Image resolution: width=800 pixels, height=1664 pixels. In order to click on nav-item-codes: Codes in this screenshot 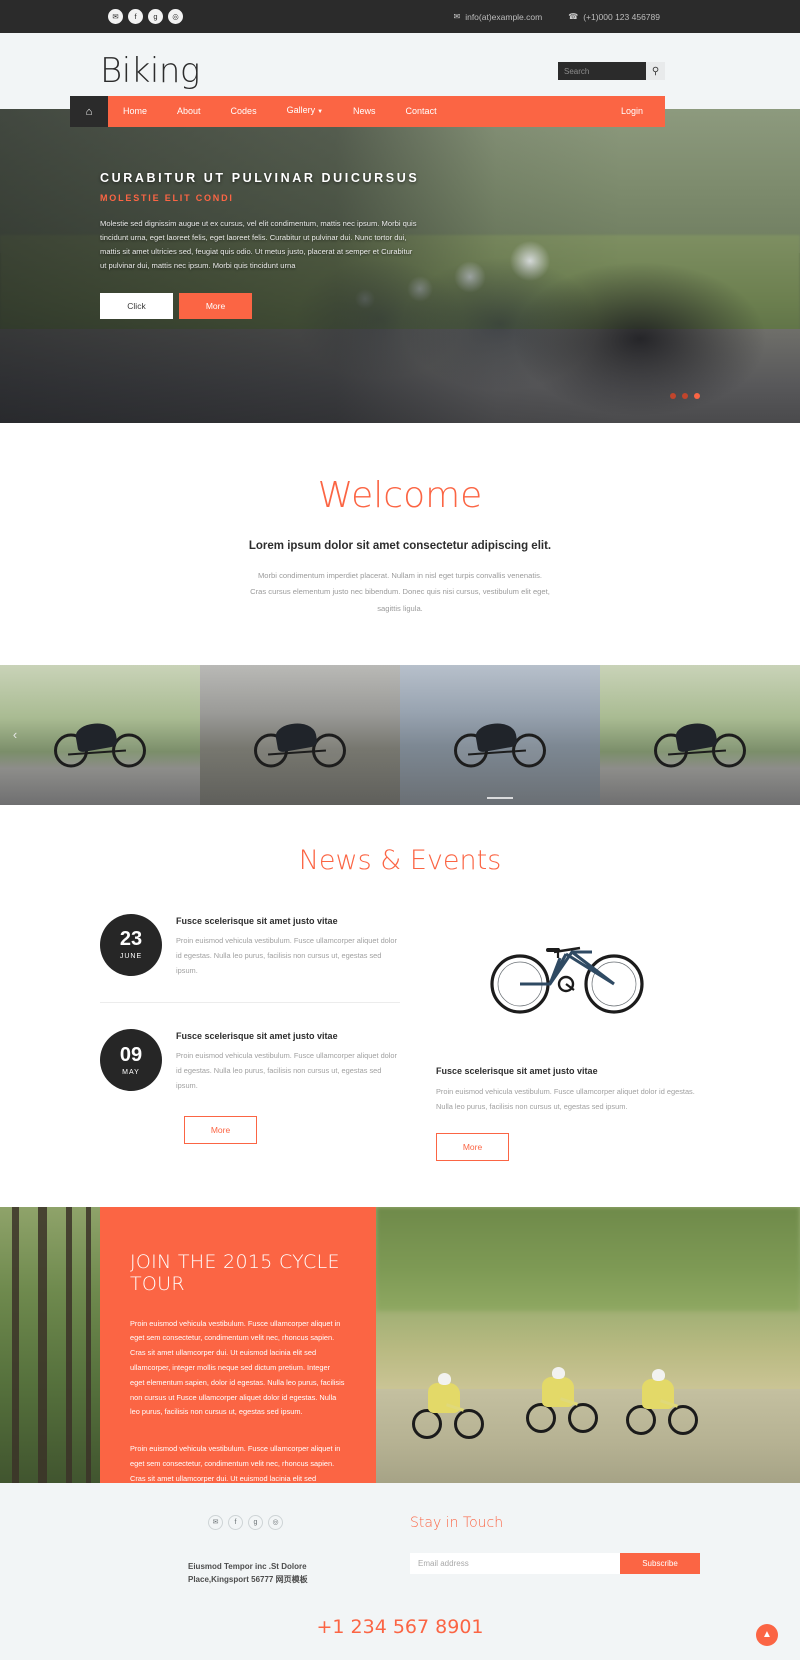, I will do `click(244, 111)`.